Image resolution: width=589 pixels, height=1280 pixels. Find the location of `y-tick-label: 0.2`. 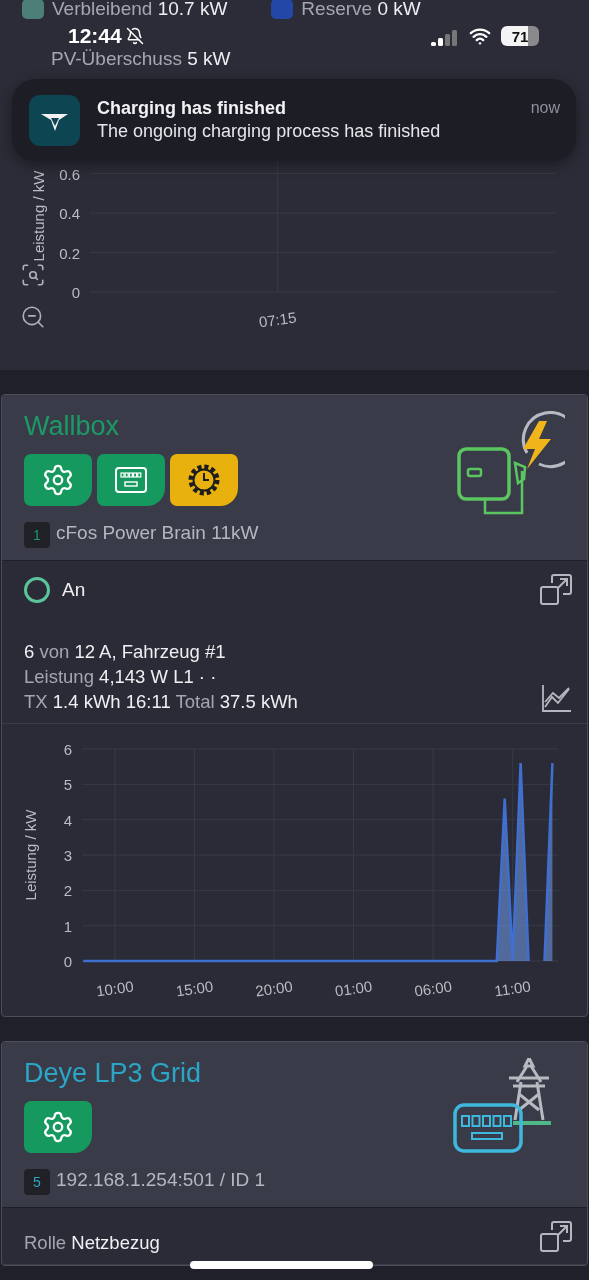

y-tick-label: 0.2 is located at coordinates (69, 253).